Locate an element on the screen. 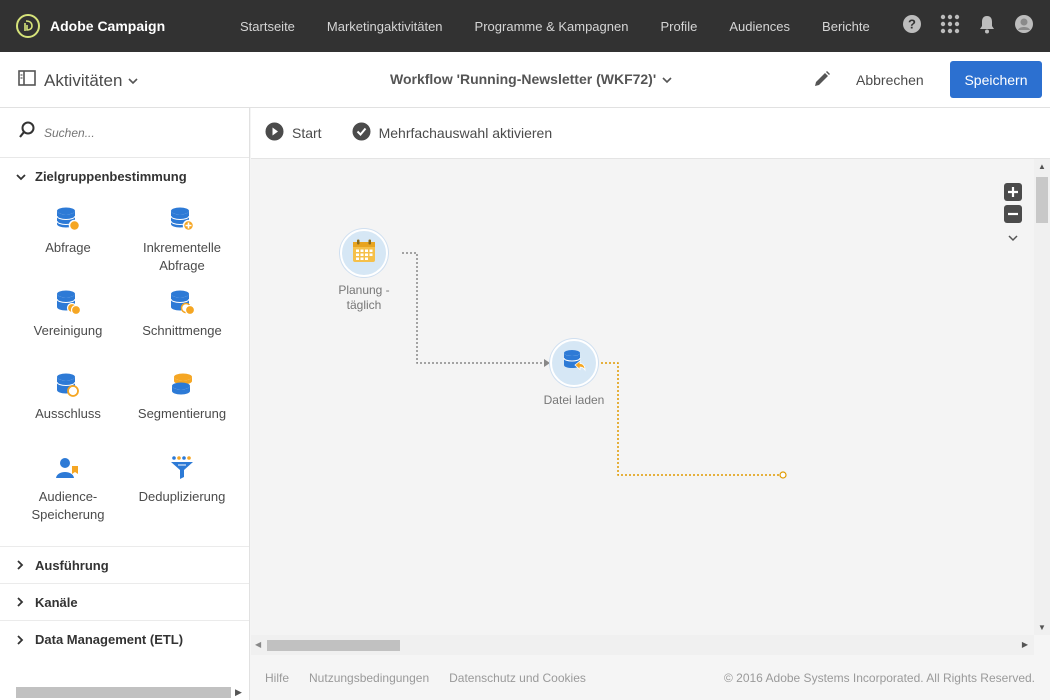 This screenshot has height=700, width=1050. database-intersection-icon is located at coordinates (182, 302).